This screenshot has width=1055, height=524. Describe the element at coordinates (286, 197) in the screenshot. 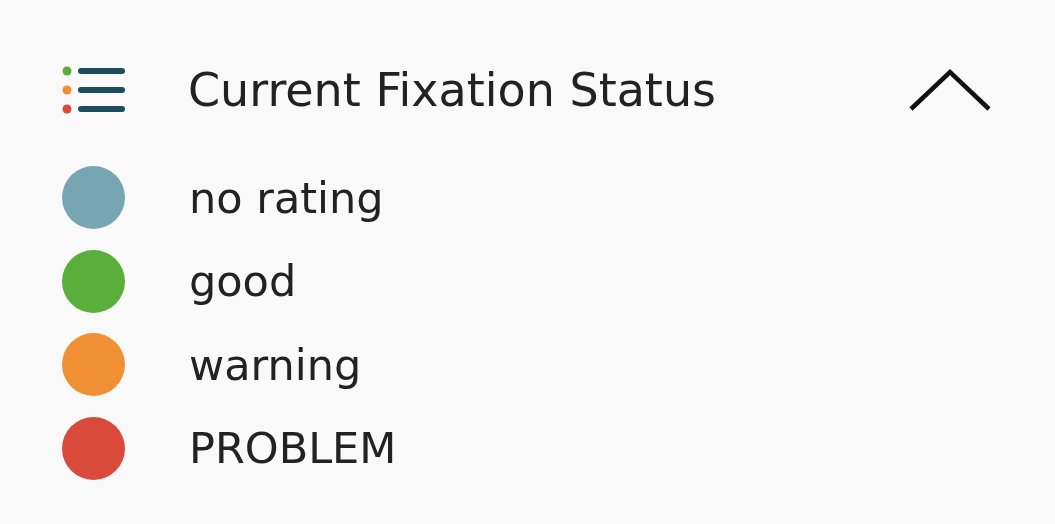

I see `legend-label: no rating` at that location.